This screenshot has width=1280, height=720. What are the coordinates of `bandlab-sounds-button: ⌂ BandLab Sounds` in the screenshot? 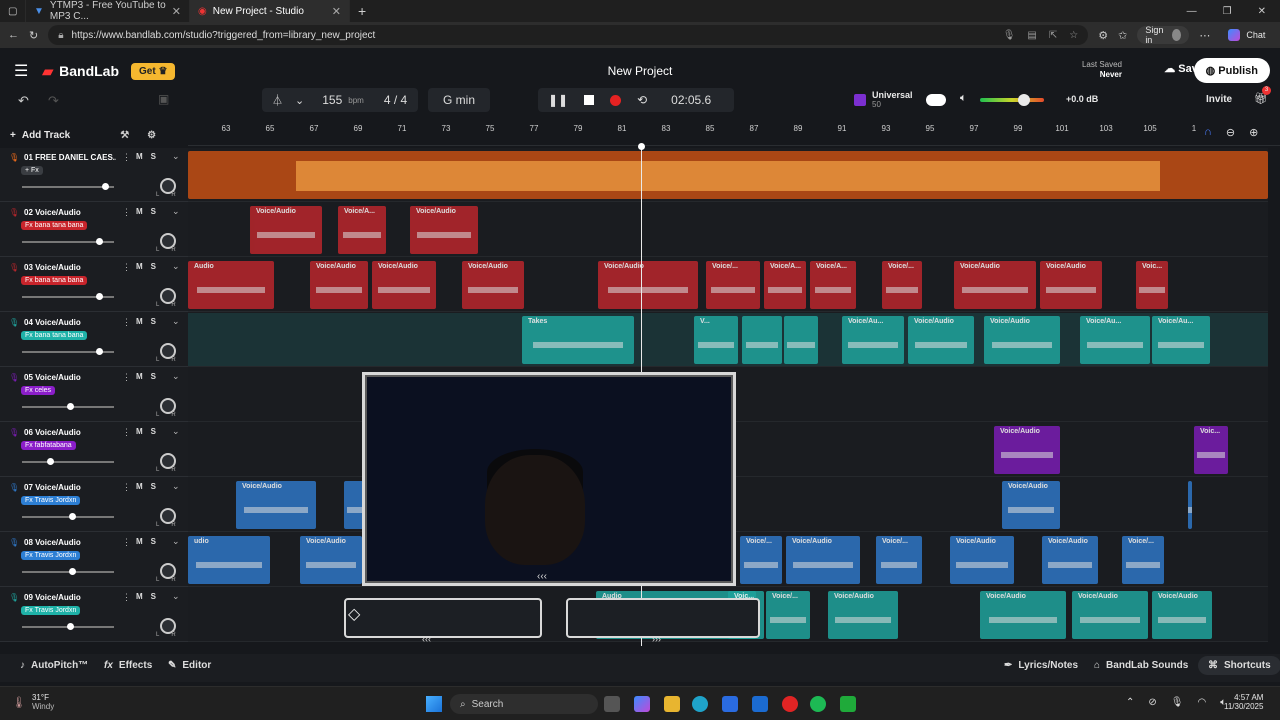 It's located at (1141, 665).